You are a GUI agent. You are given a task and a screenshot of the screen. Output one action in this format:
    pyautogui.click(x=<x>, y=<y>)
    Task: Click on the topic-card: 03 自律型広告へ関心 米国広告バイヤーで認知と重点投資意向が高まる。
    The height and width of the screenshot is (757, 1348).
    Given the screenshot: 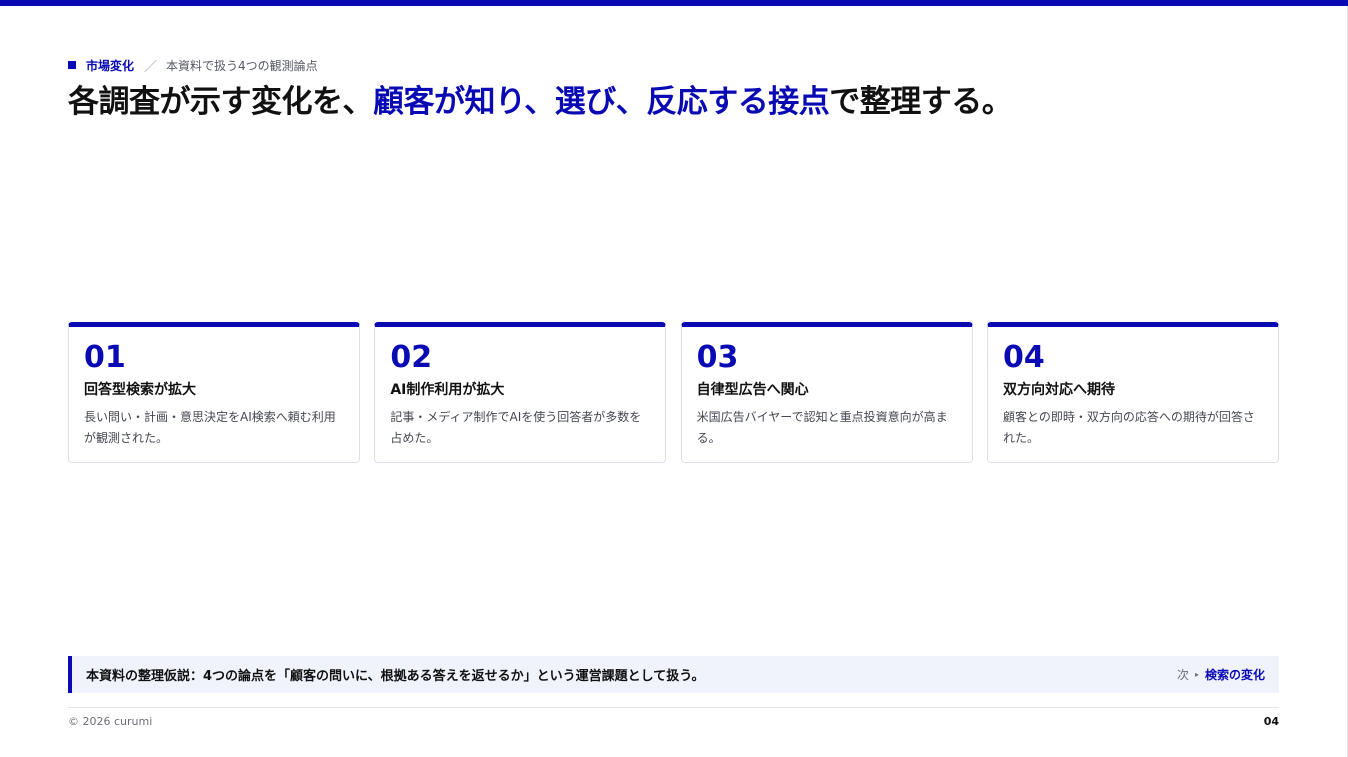 What is the action you would take?
    pyautogui.click(x=826, y=392)
    